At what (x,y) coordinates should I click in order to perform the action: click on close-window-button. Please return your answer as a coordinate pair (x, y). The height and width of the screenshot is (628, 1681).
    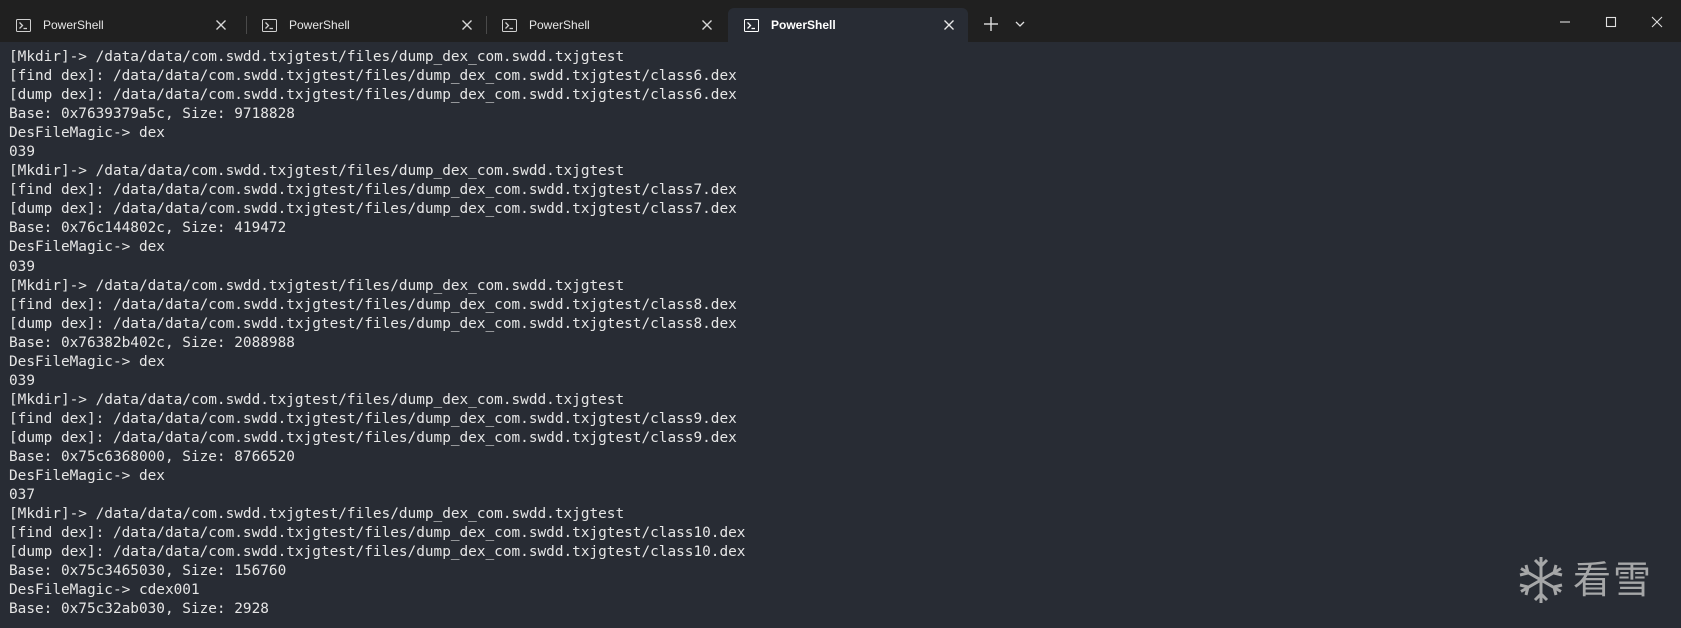
    Looking at the image, I should click on (1657, 22).